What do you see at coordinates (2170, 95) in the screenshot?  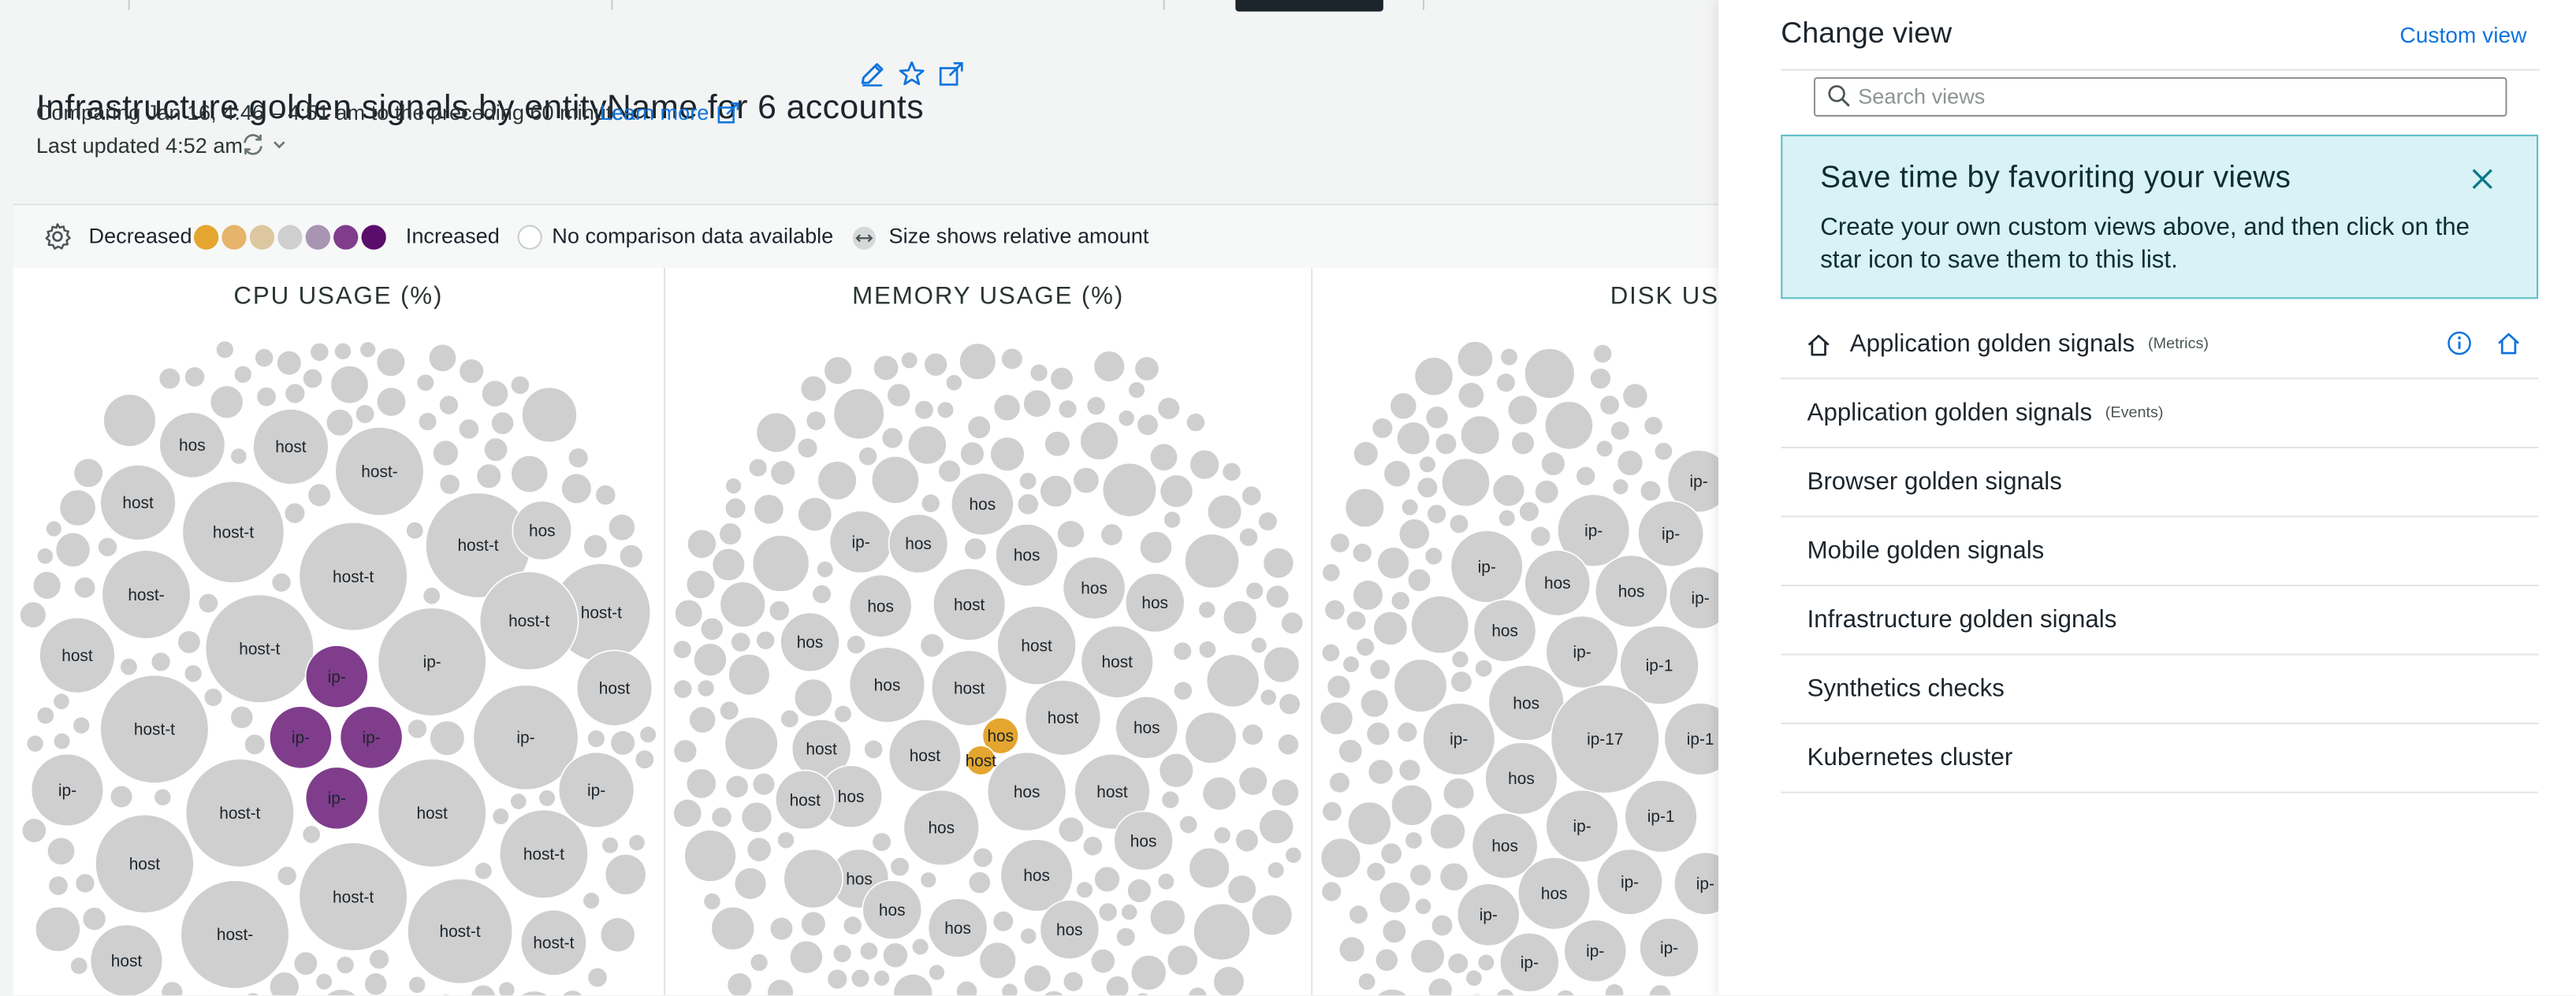 I see `search-views-input` at bounding box center [2170, 95].